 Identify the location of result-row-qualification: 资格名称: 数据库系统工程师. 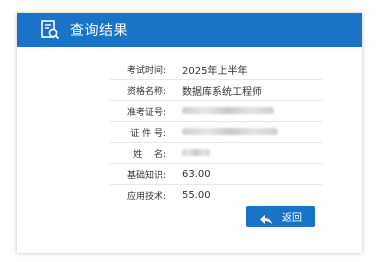
(216, 90).